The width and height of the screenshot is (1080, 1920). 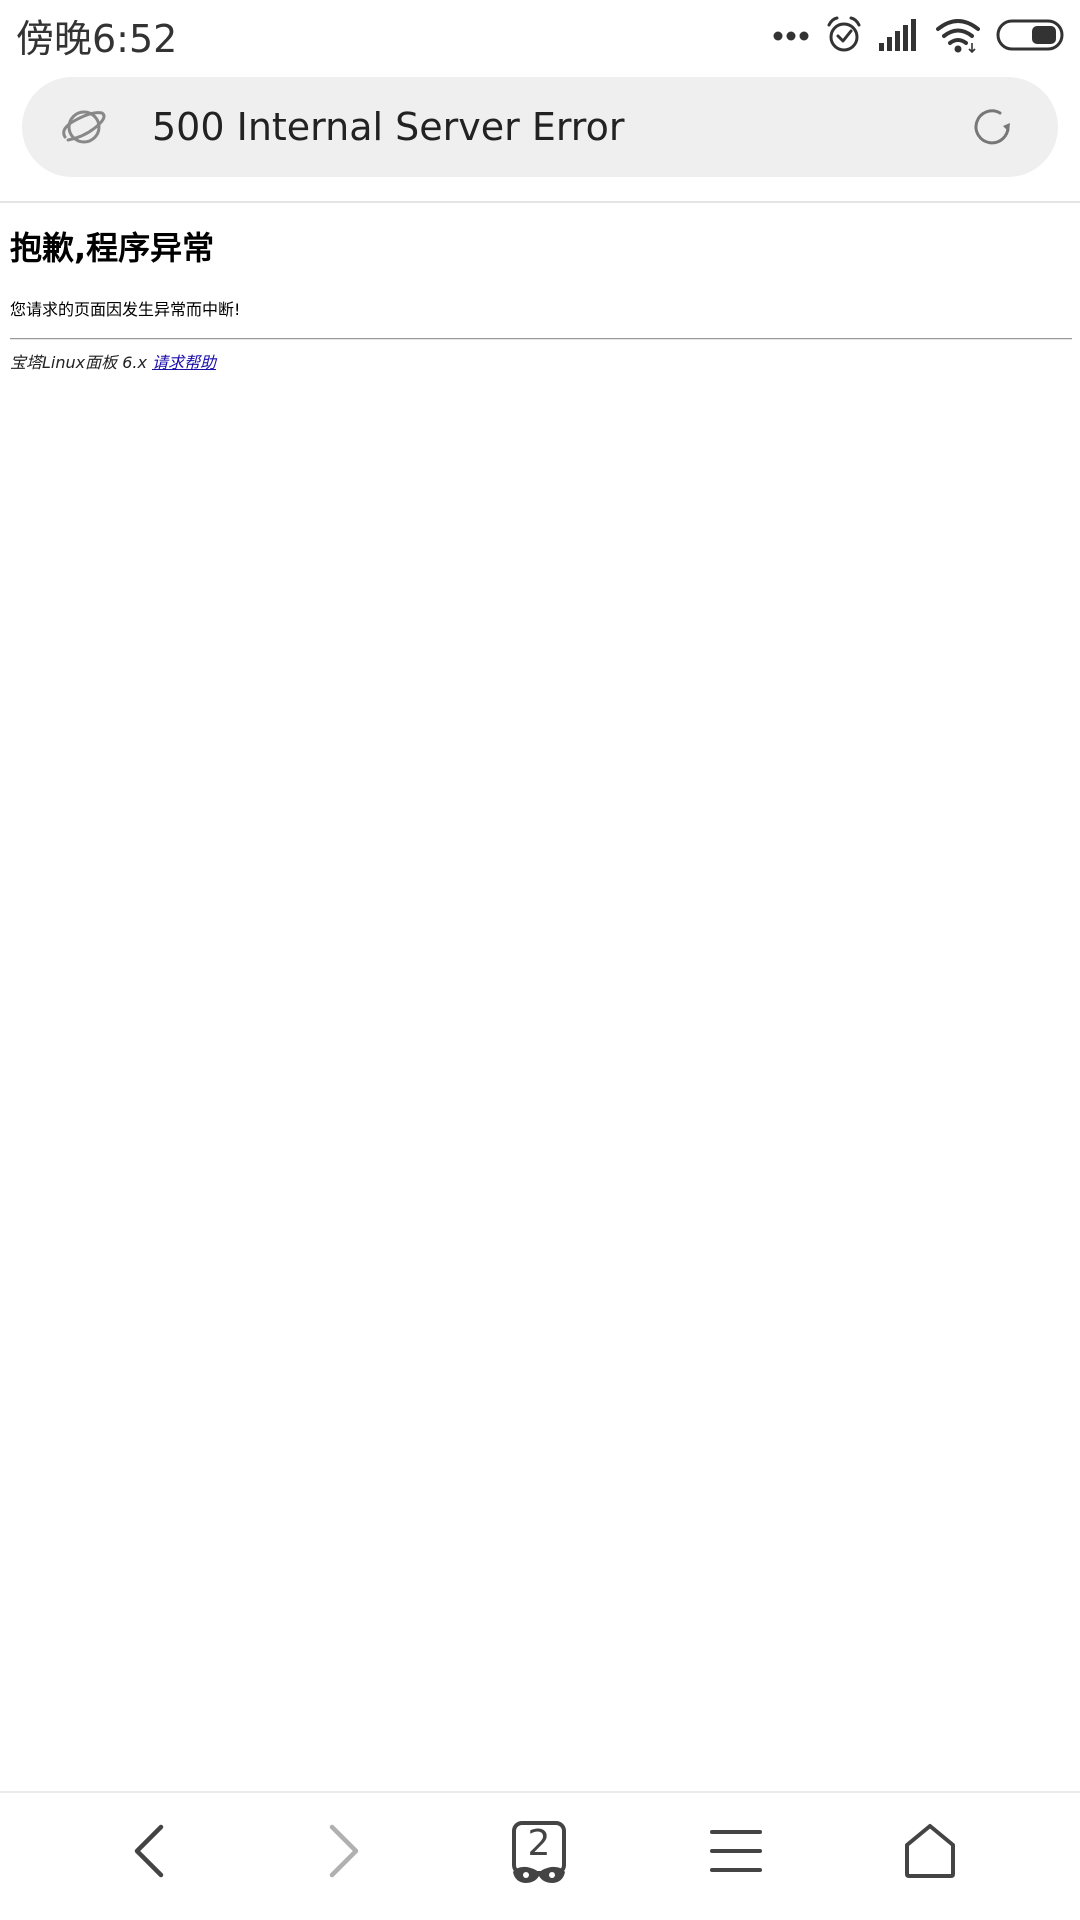 I want to click on alarm-icon, so click(x=844, y=35).